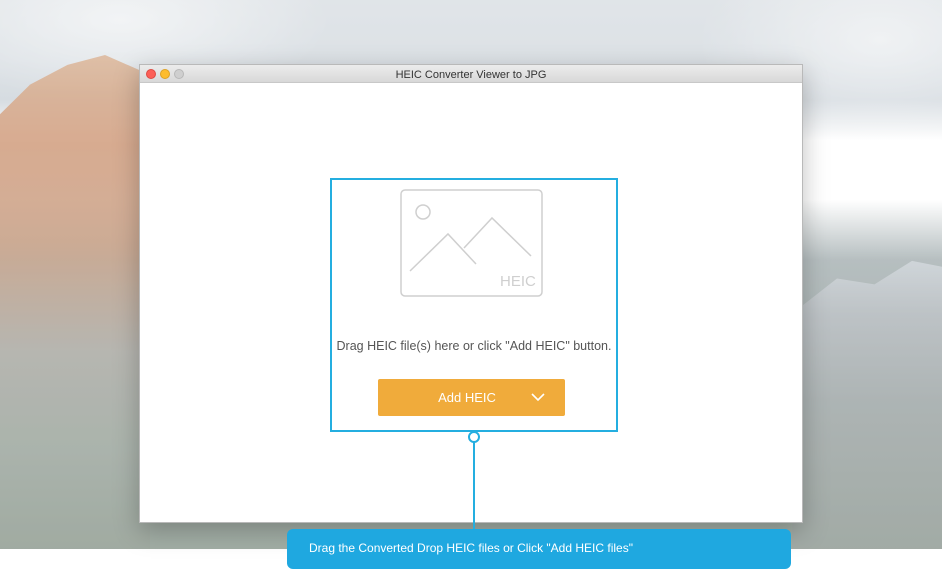 This screenshot has width=942, height=569. I want to click on window-title: HEIC Converter Viewer to JPG, so click(471, 75).